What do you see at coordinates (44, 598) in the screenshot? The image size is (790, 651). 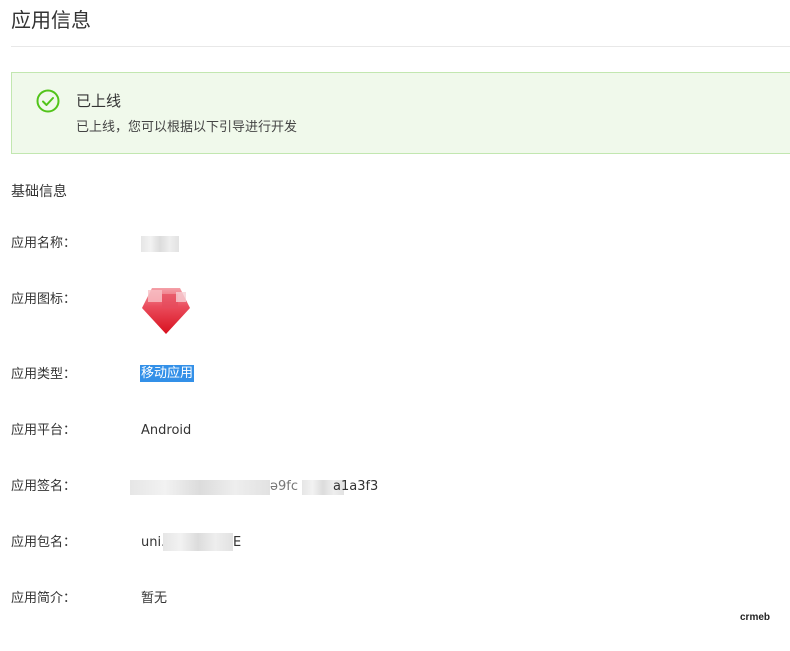 I see `app-intro-label: 应用简介：` at bounding box center [44, 598].